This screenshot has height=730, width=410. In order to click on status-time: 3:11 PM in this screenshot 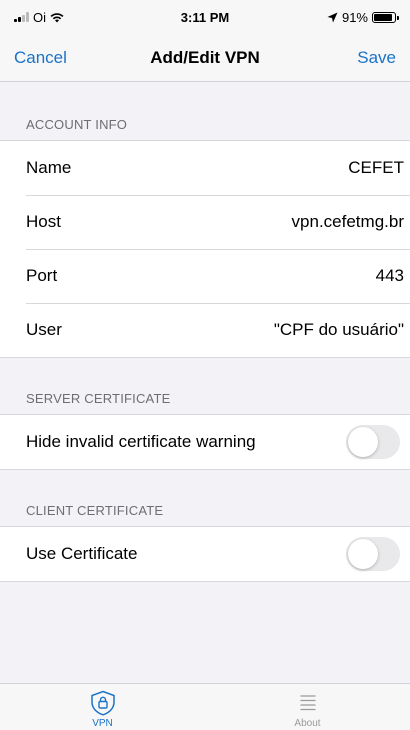, I will do `click(205, 17)`.